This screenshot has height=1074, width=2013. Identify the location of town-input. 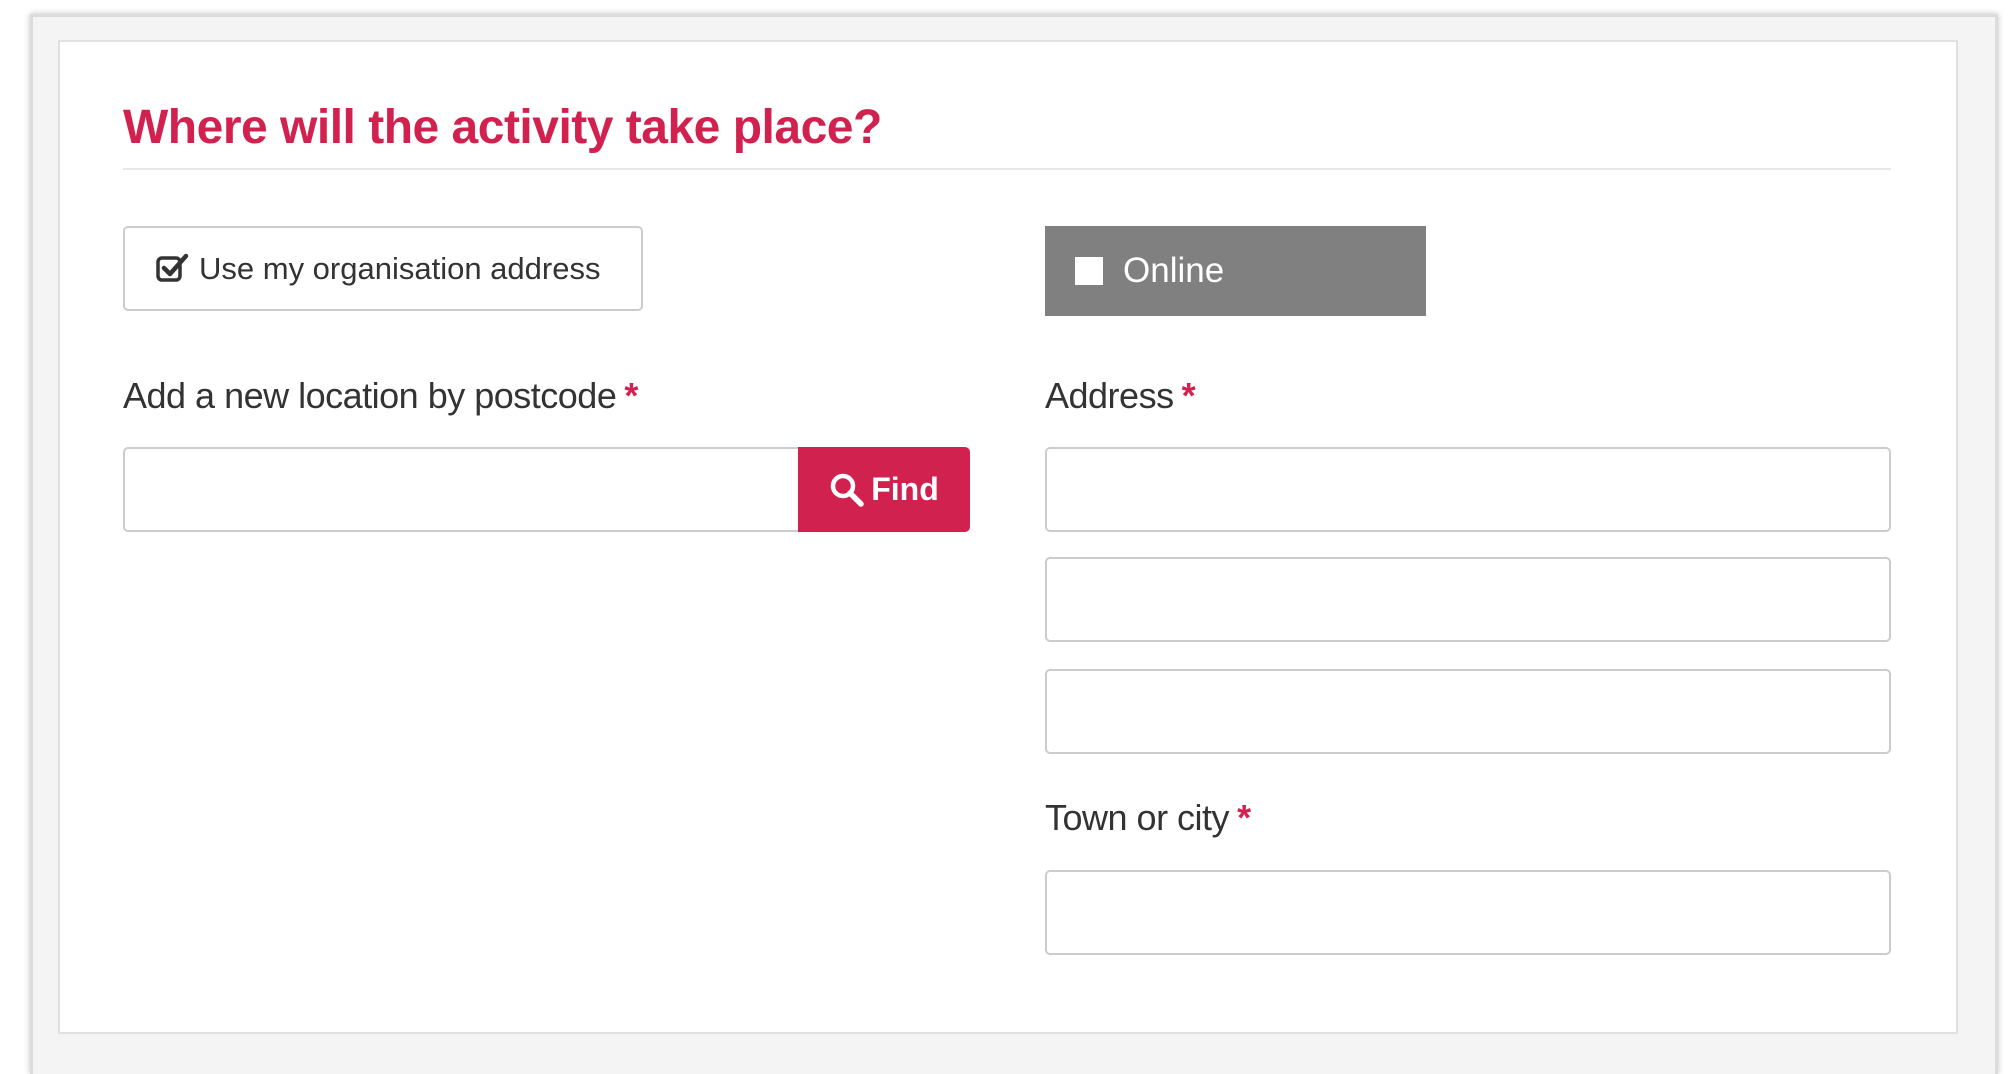
(1468, 912).